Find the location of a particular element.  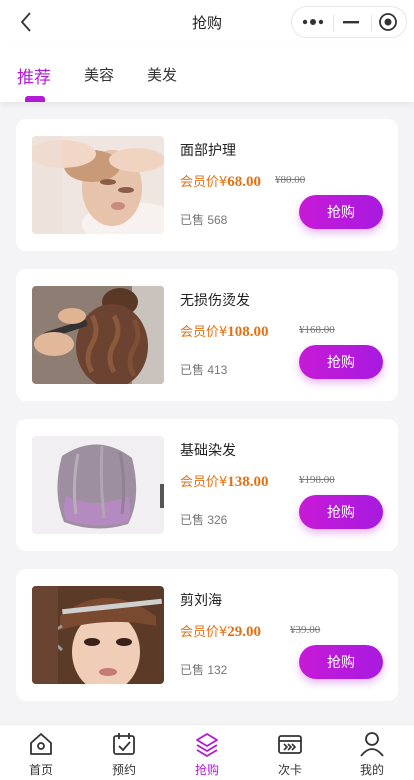

tabbar-item-mine: 我的 is located at coordinates (372, 754).